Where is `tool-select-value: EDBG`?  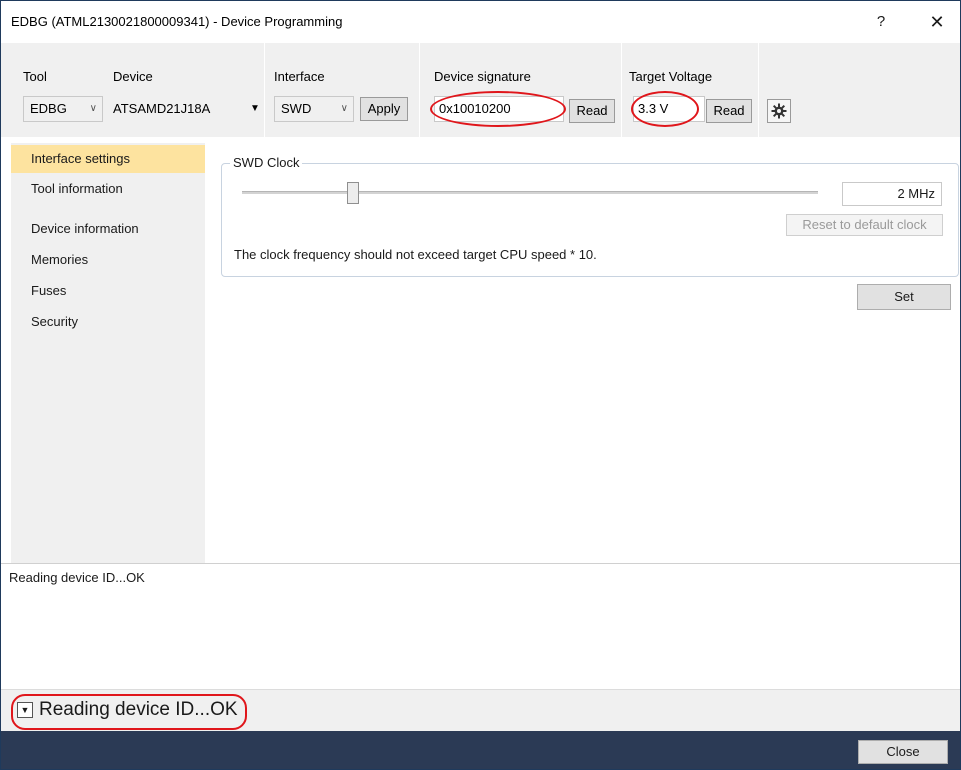
tool-select-value: EDBG is located at coordinates (48, 108).